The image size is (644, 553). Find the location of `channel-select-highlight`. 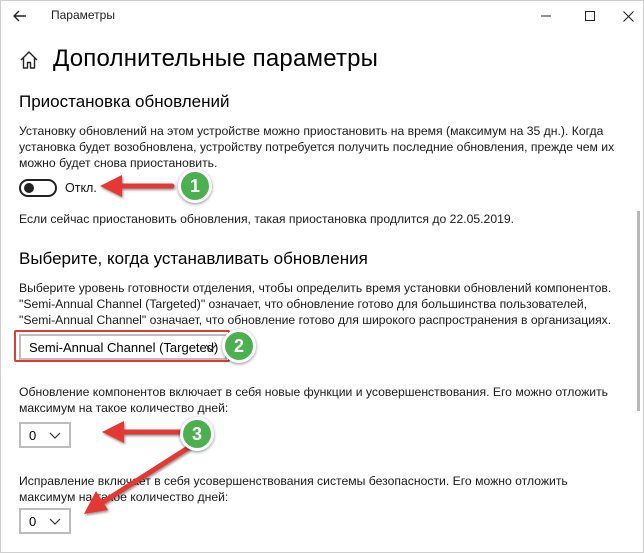

channel-select-highlight is located at coordinates (122, 346).